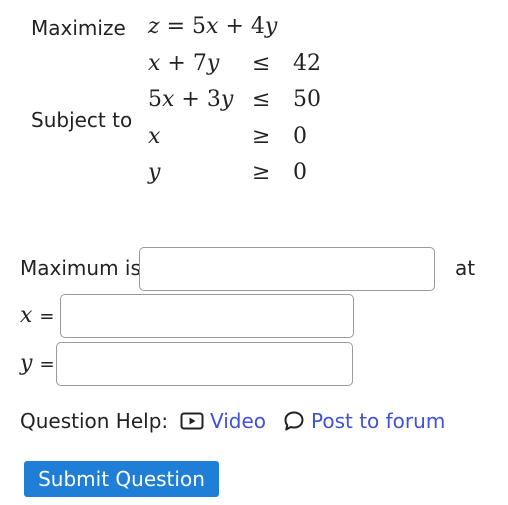 The height and width of the screenshot is (505, 508). What do you see at coordinates (271, 26) in the screenshot?
I see `objective-var-y: y` at bounding box center [271, 26].